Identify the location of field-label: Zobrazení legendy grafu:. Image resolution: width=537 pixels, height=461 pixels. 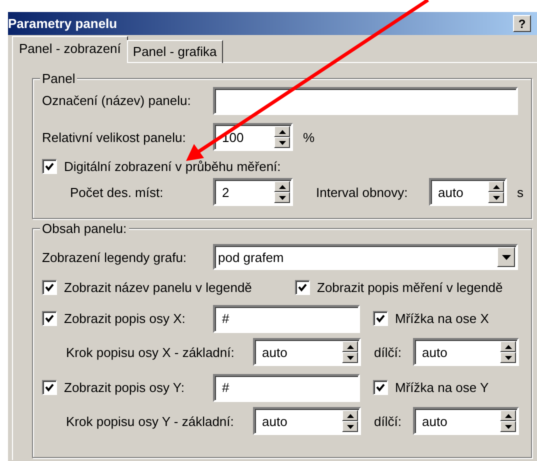
(115, 257).